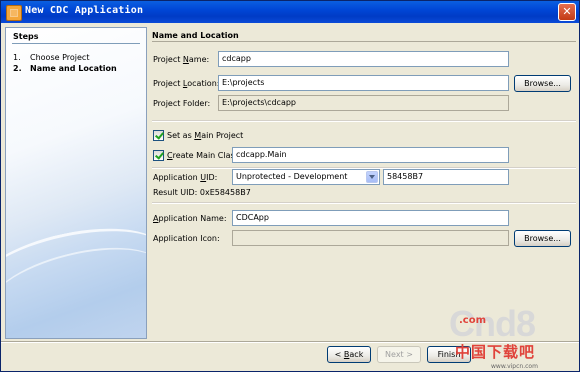  I want to click on result-uid-text: Result UID: 0xE58458B7, so click(202, 192).